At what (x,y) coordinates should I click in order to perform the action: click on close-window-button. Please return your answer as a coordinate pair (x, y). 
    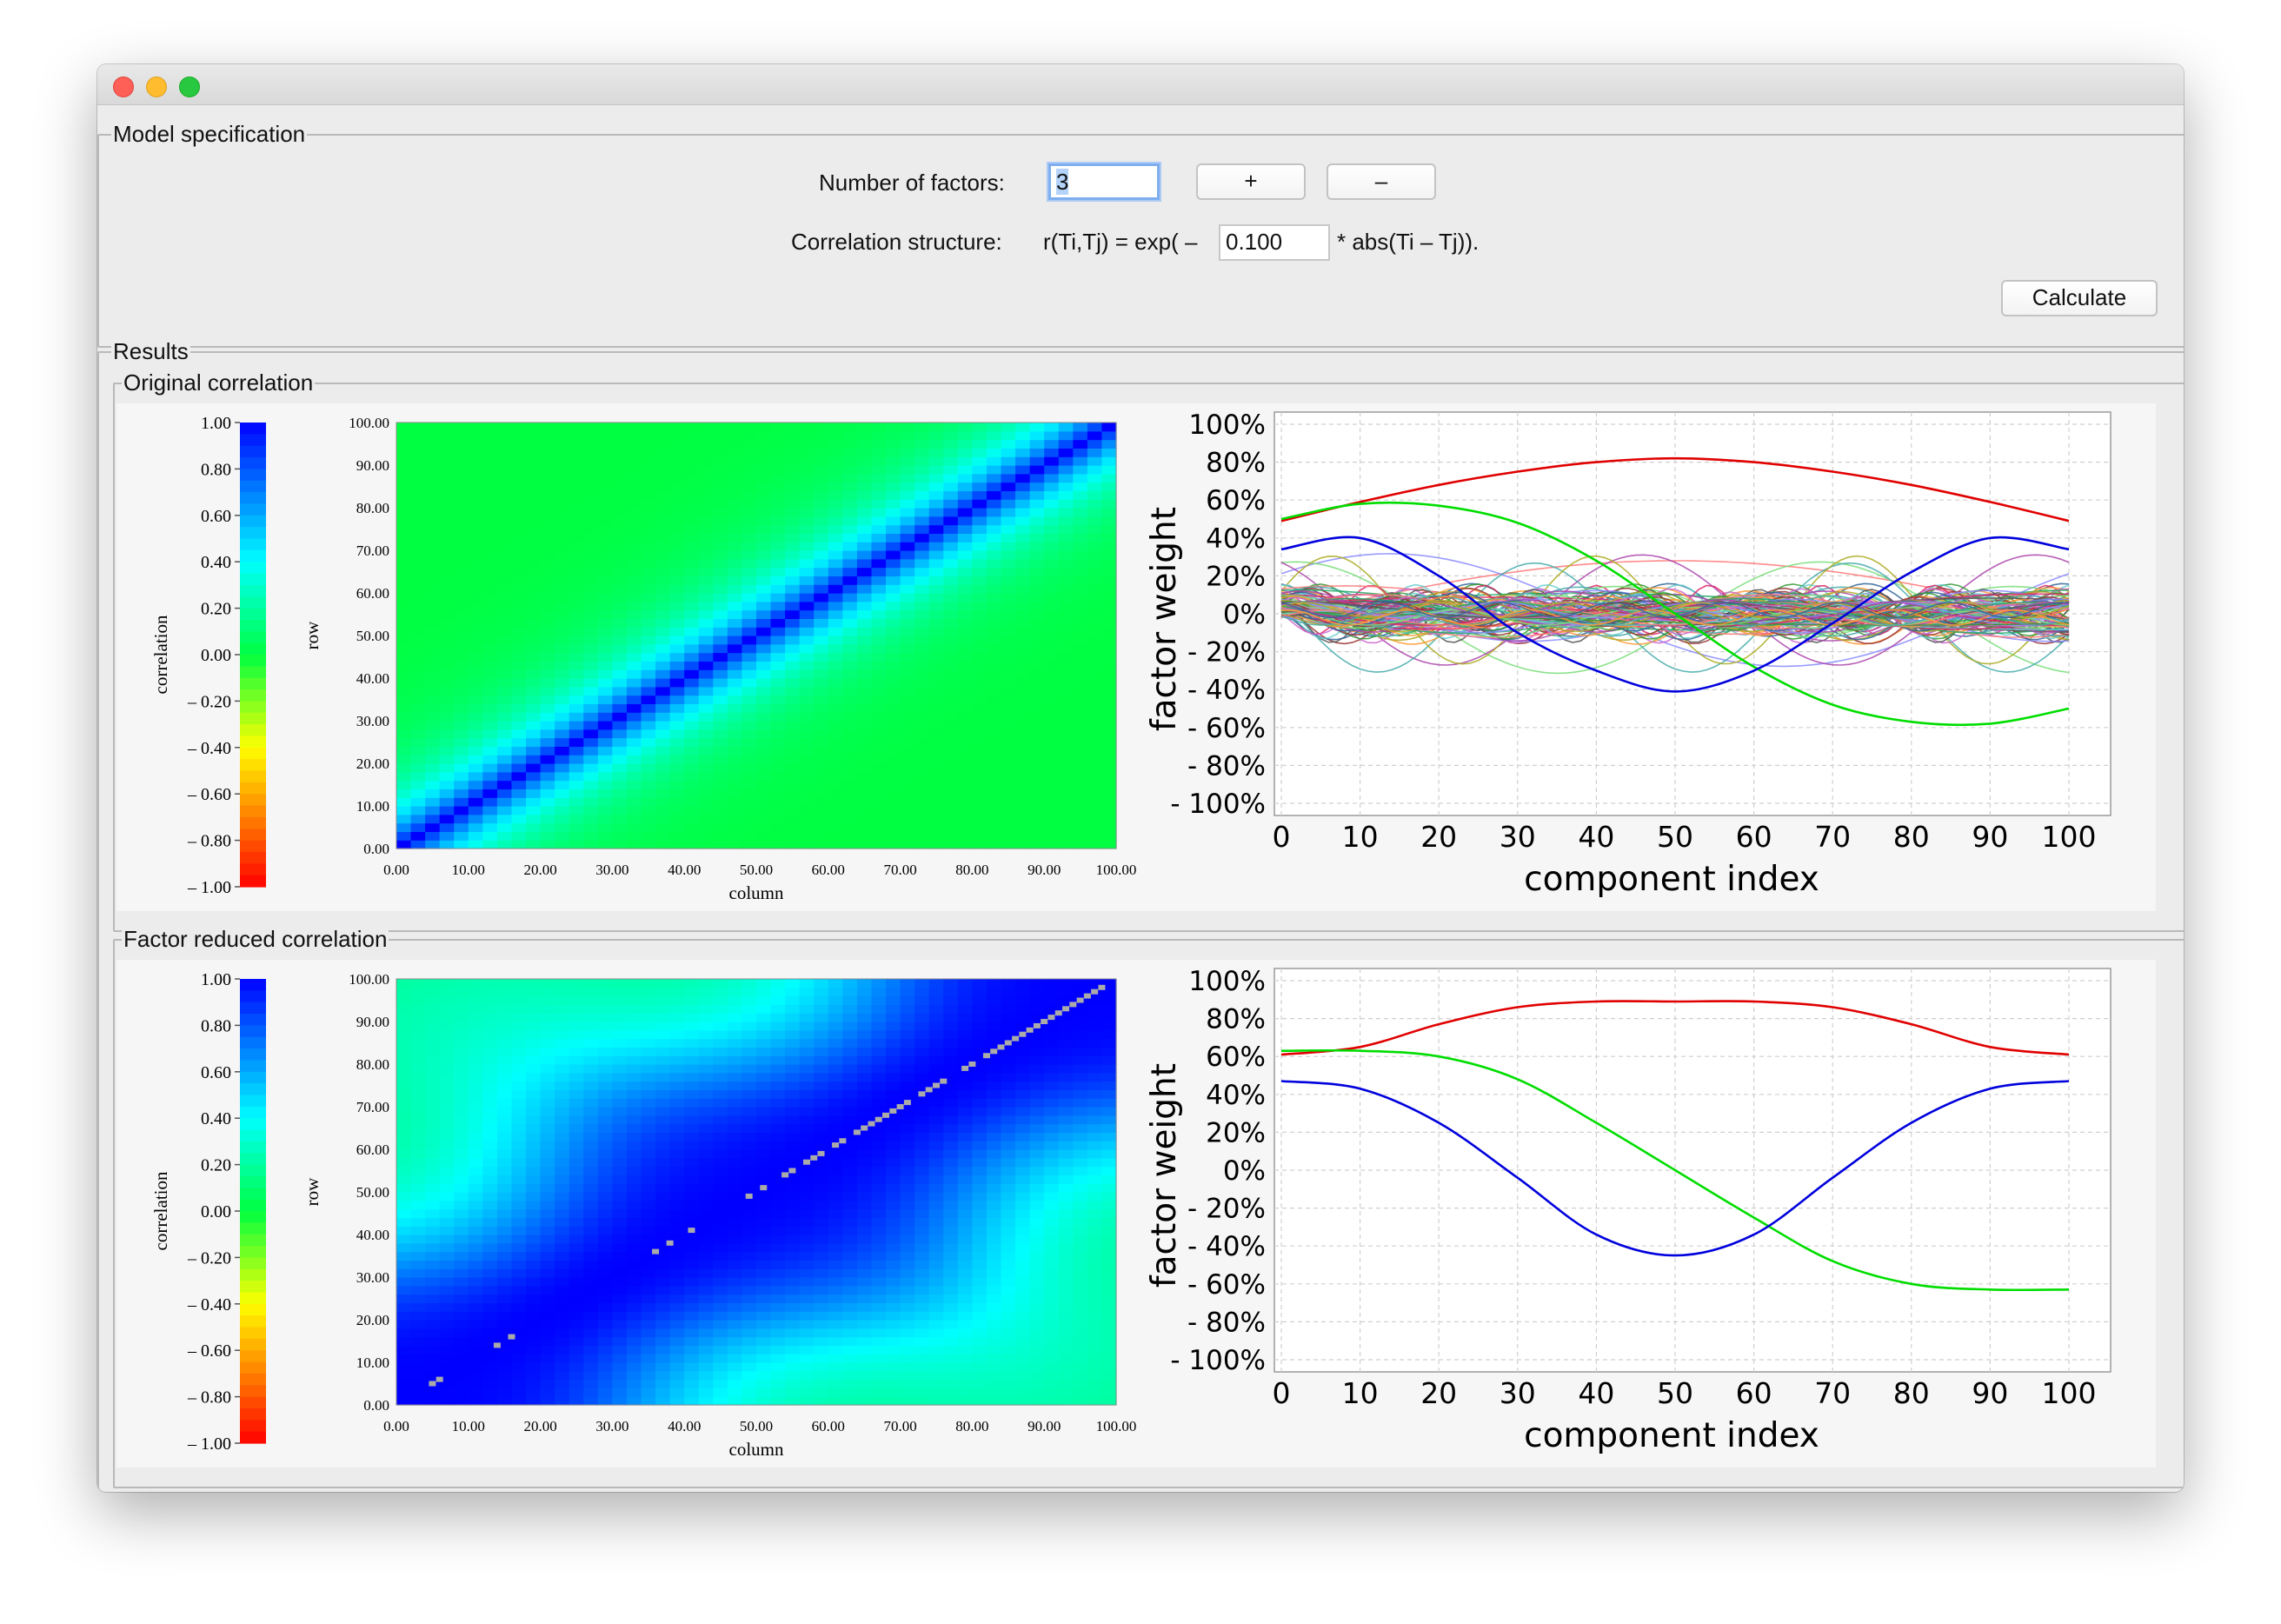
    Looking at the image, I should click on (124, 87).